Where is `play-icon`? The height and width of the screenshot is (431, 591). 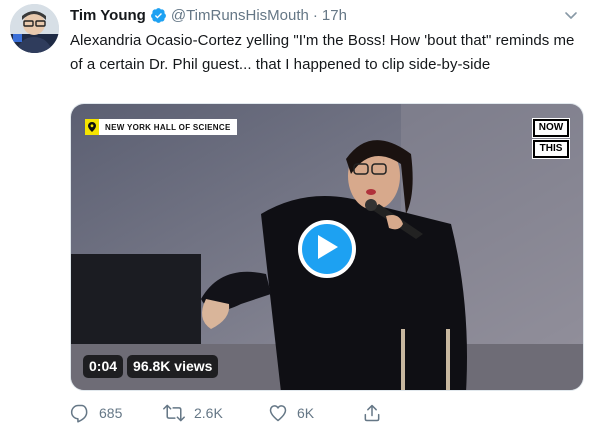
play-icon is located at coordinates (327, 249).